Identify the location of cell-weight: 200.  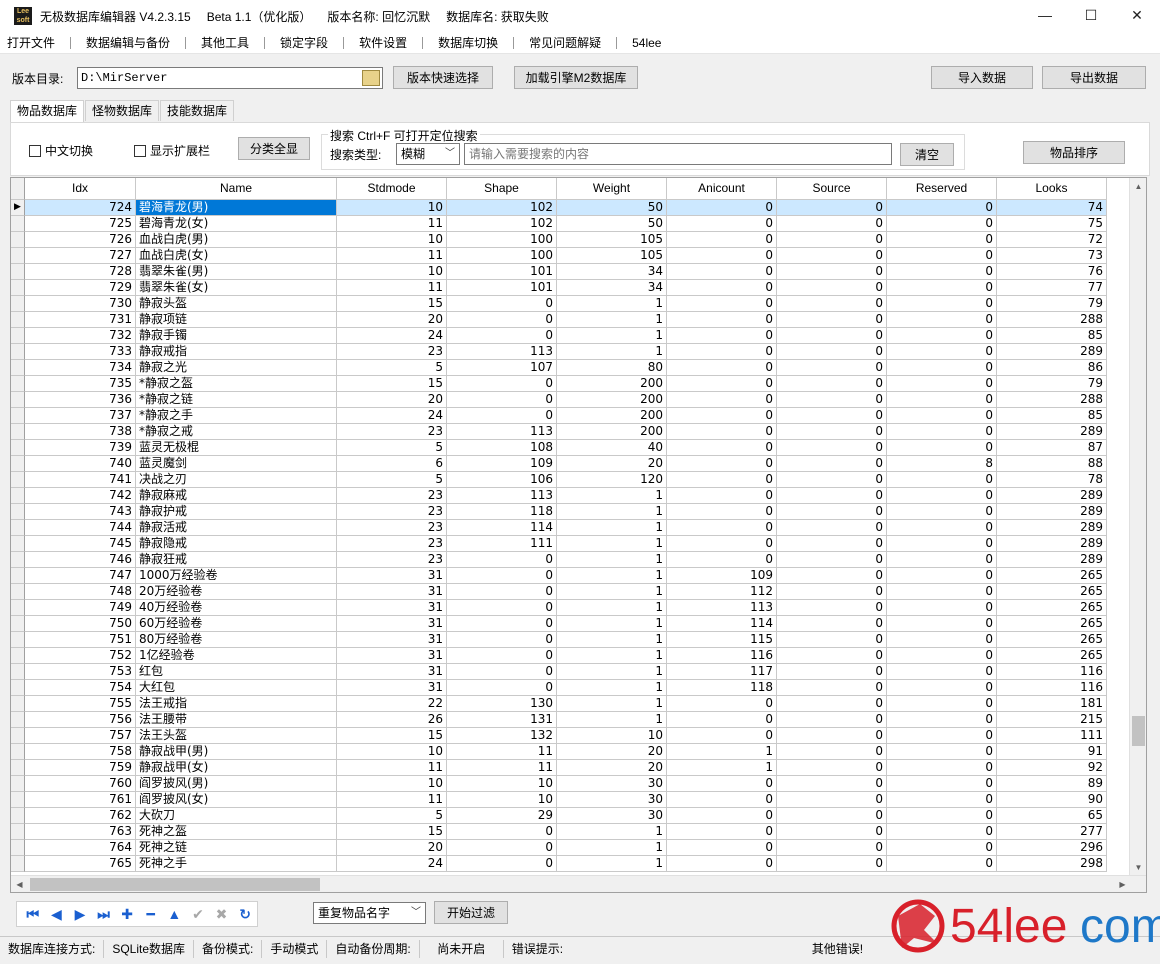
(612, 400).